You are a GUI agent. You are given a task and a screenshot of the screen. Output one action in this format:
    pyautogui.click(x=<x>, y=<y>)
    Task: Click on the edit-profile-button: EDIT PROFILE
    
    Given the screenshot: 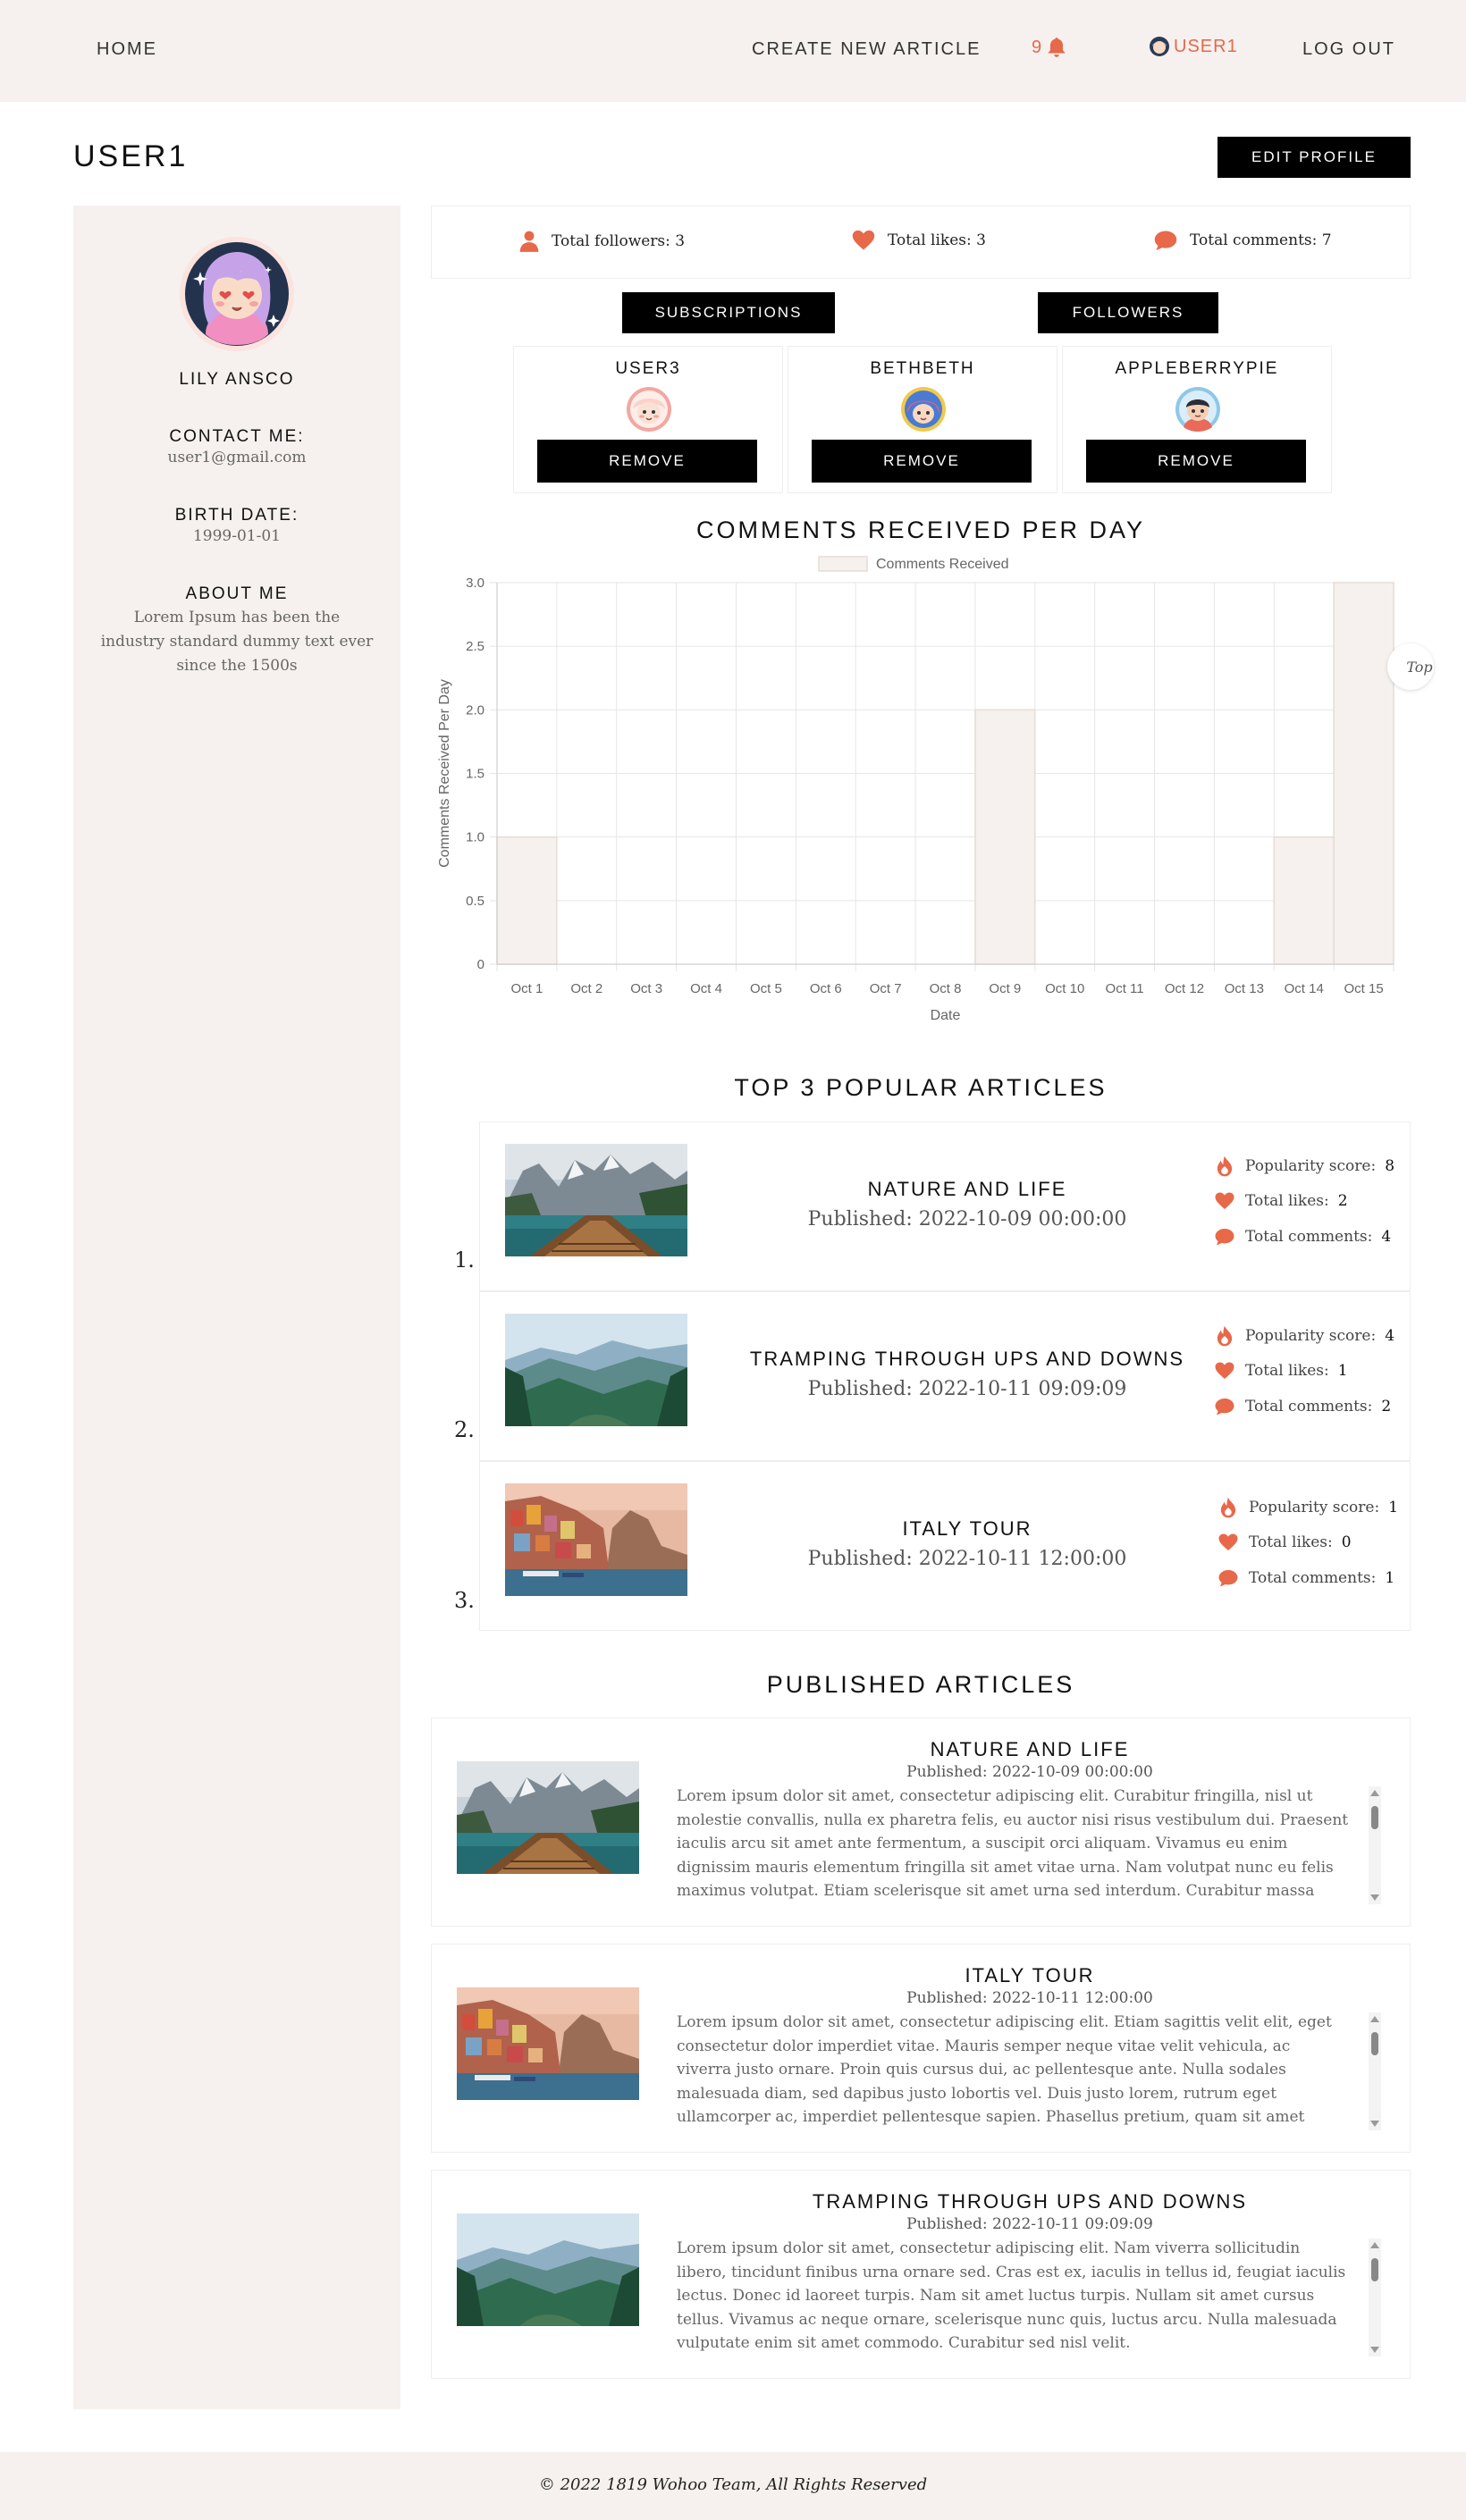 What is the action you would take?
    pyautogui.click(x=1314, y=157)
    